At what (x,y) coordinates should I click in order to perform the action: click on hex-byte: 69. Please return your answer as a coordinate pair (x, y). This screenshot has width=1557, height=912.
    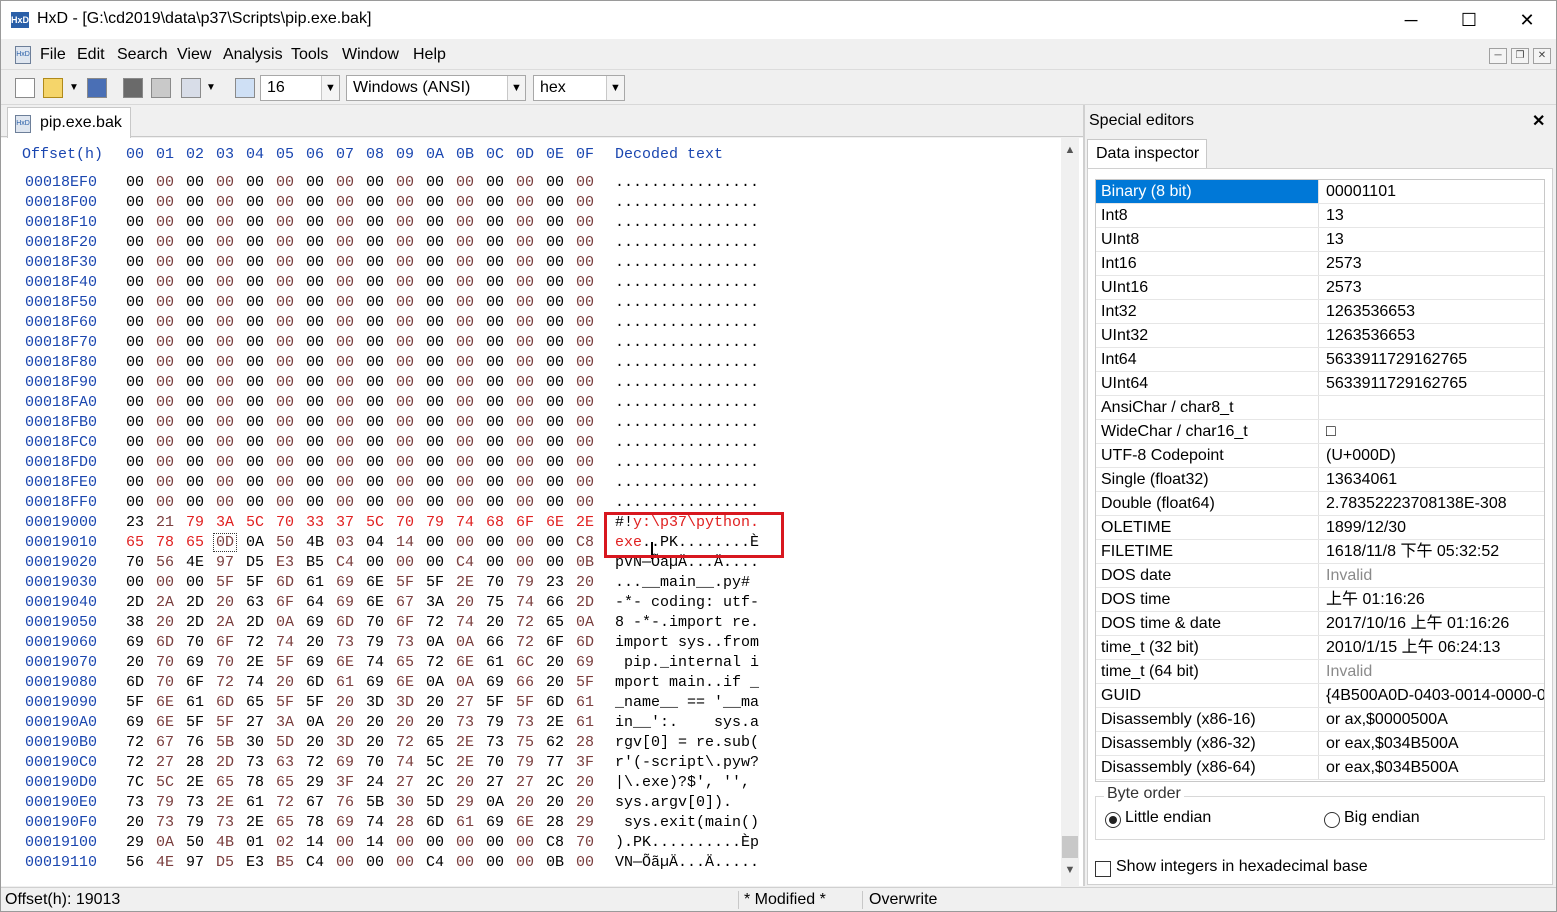
    Looking at the image, I should click on (315, 622).